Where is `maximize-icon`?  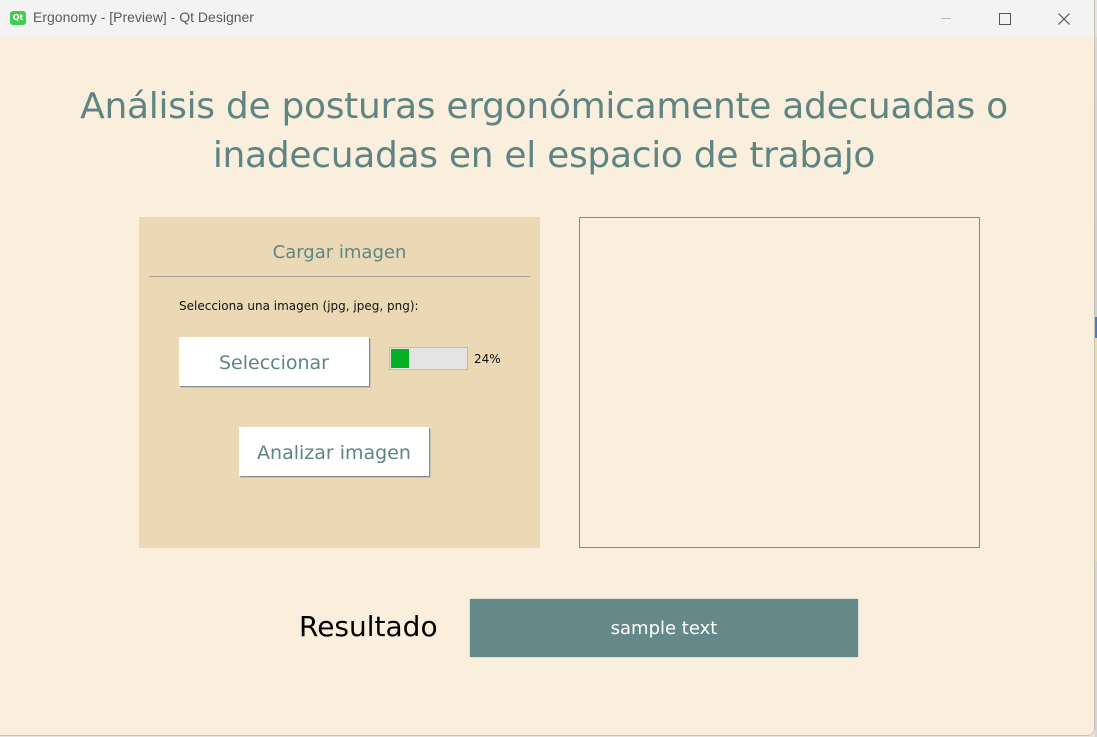
maximize-icon is located at coordinates (1005, 18).